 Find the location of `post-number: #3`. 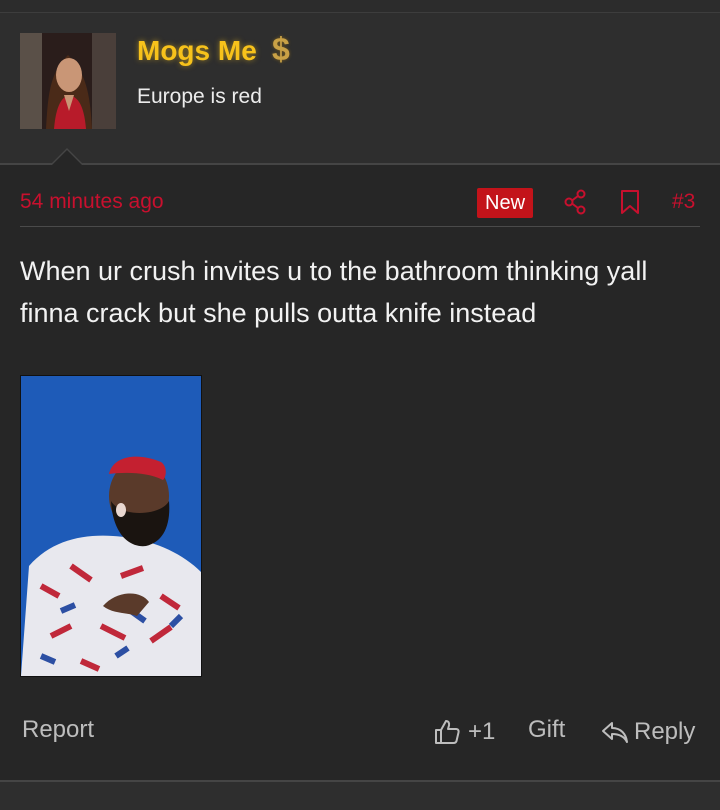

post-number: #3 is located at coordinates (683, 202).